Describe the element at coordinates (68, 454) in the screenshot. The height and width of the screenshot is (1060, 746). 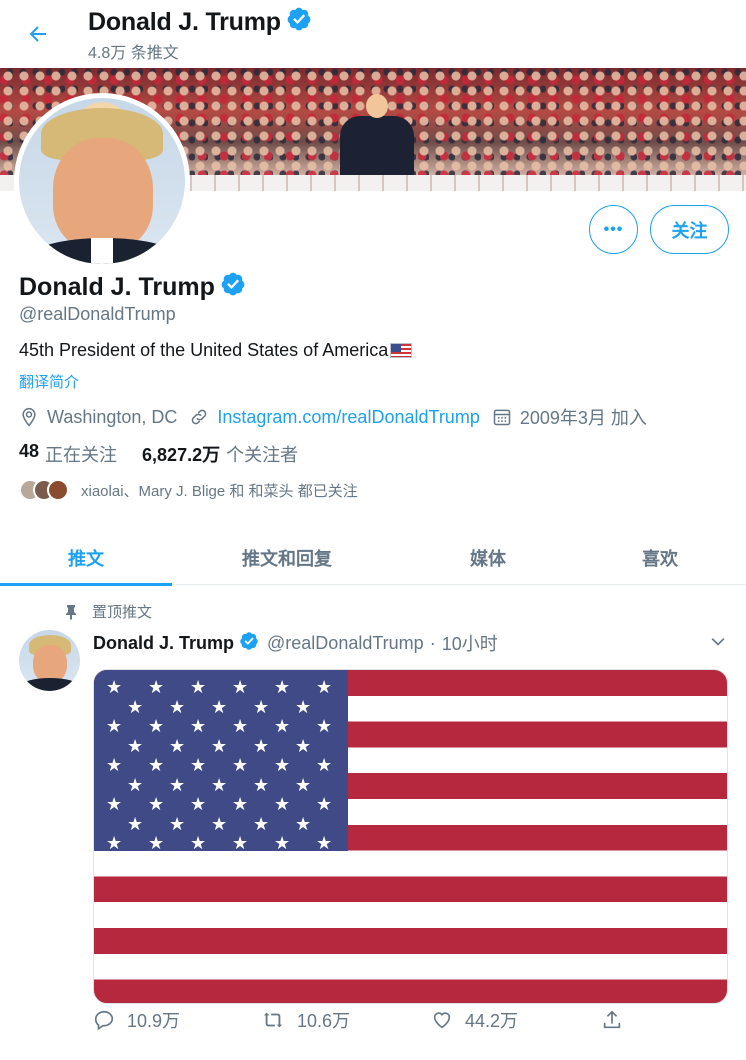
I see `following-stat: 48 正在关注` at that location.